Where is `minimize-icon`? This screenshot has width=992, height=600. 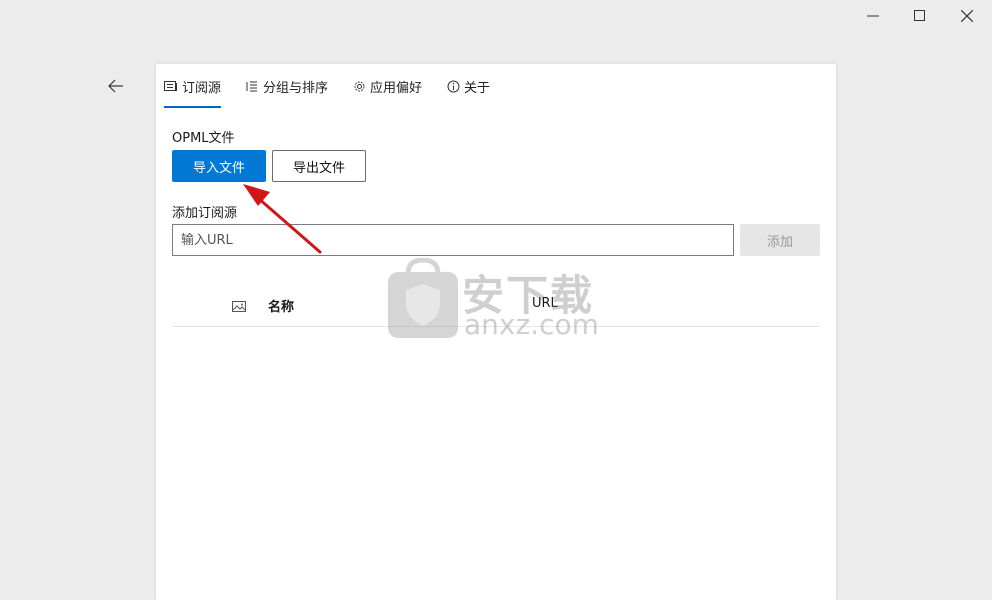
minimize-icon is located at coordinates (873, 16).